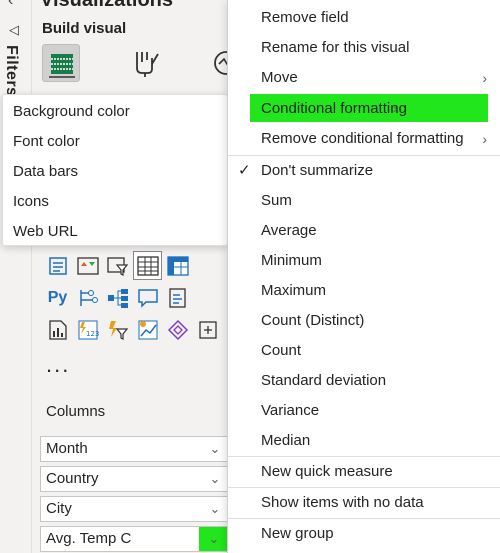 This screenshot has height=553, width=500. I want to click on power-automate-icon, so click(117, 329).